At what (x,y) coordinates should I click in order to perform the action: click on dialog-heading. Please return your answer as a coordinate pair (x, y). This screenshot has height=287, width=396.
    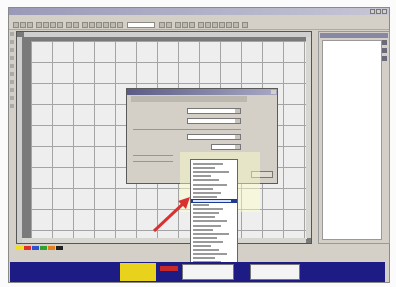
    Looking at the image, I should click on (189, 99).